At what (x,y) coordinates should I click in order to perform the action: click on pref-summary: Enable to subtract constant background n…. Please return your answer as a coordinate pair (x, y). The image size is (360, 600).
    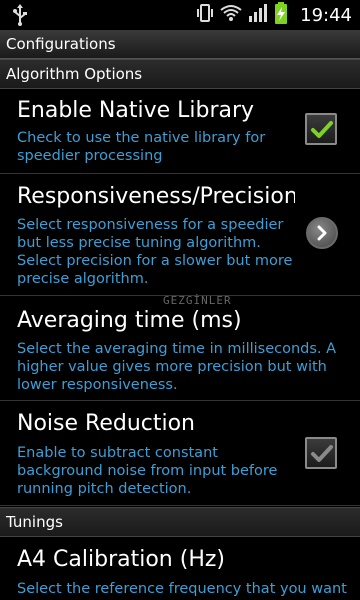
    Looking at the image, I should click on (147, 471).